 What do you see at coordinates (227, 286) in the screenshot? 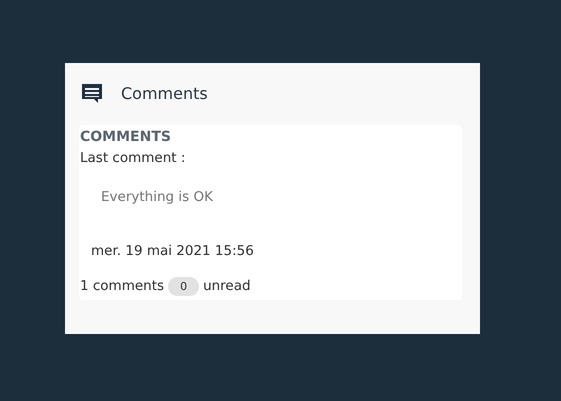
I see `unread-label: unread` at bounding box center [227, 286].